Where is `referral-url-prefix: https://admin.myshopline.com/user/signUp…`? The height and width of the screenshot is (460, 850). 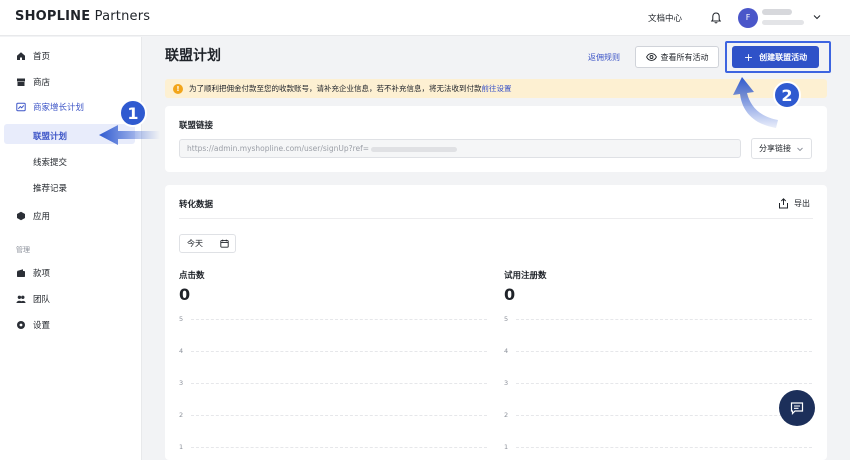
referral-url-prefix: https://admin.myshopline.com/user/signUp… is located at coordinates (278, 148).